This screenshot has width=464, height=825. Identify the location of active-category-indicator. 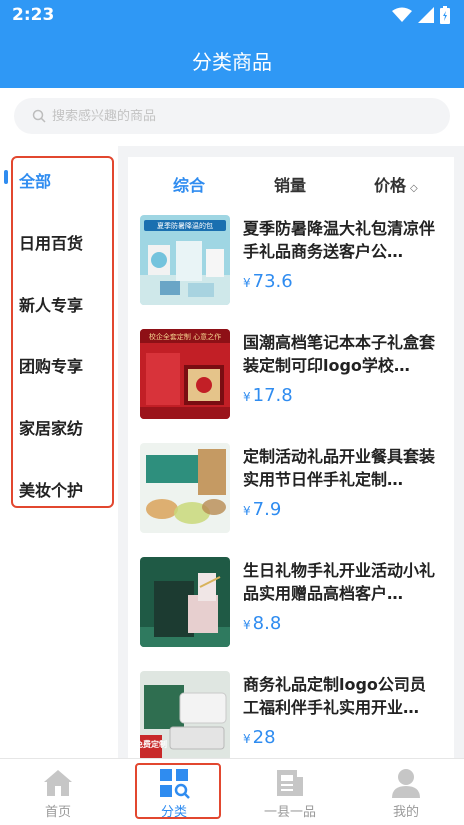
(6, 177).